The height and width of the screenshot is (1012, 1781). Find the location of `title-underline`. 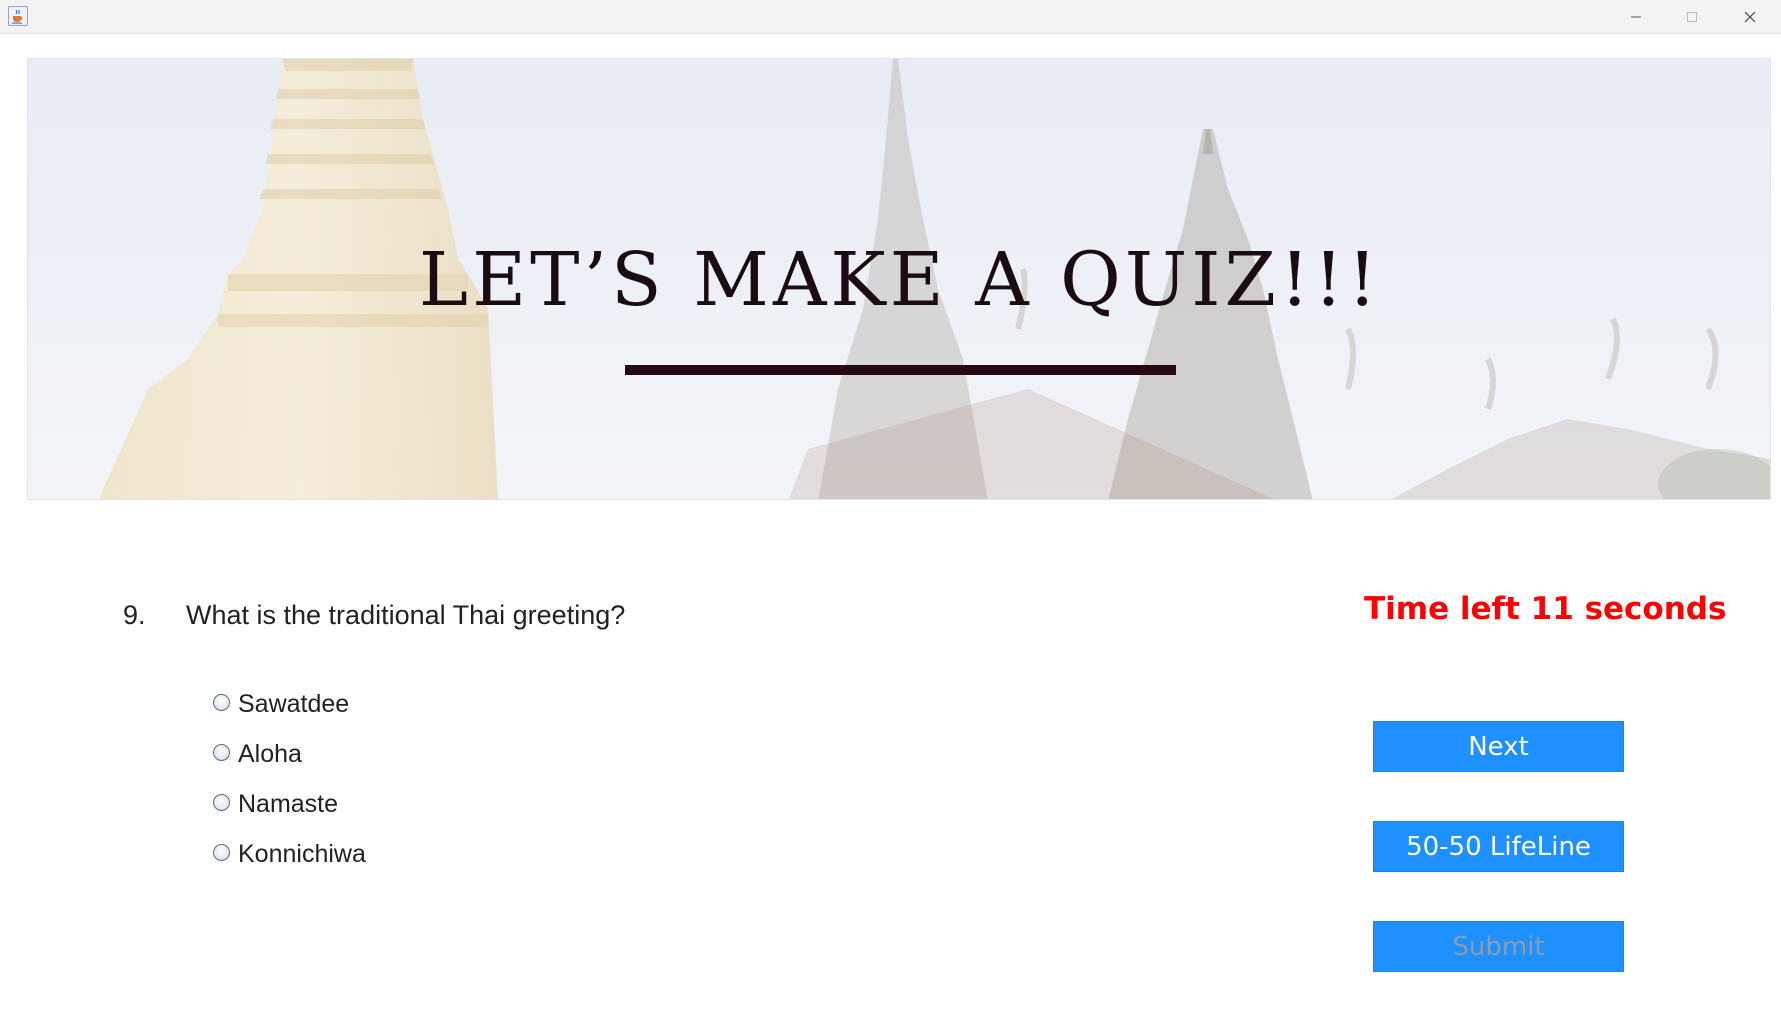

title-underline is located at coordinates (900, 370).